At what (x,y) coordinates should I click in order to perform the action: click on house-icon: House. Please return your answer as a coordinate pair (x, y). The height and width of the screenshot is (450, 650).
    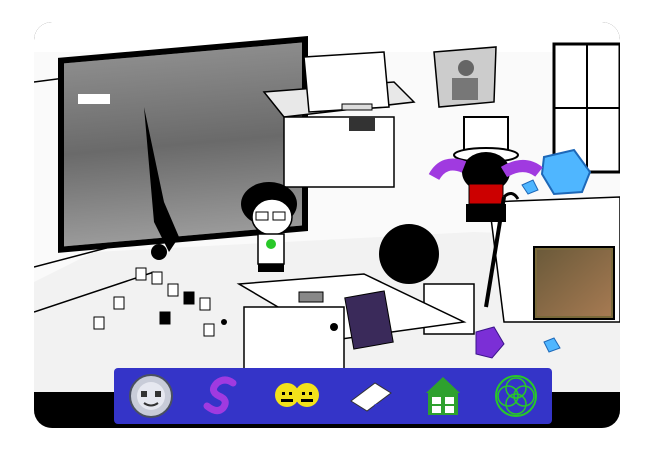
    Looking at the image, I should click on (443, 396).